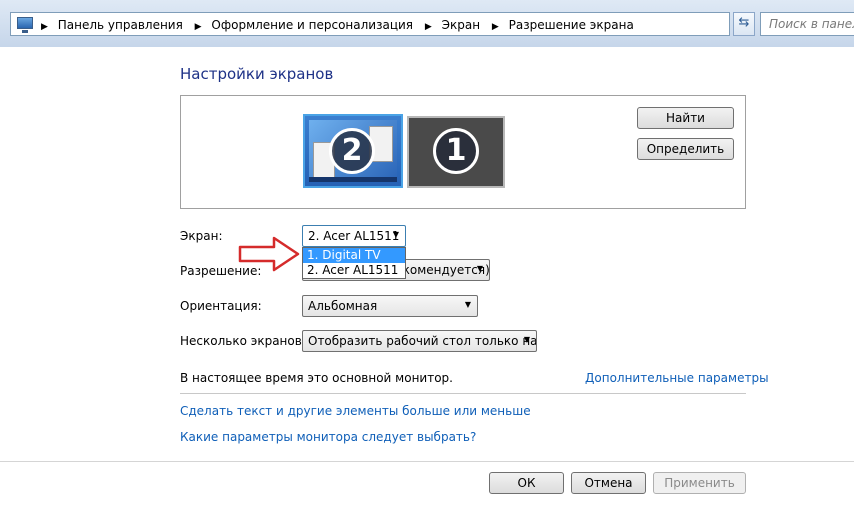 This screenshot has height=515, width=854. What do you see at coordinates (120, 25) in the screenshot?
I see `breadcrumb-item: Панель управления` at bounding box center [120, 25].